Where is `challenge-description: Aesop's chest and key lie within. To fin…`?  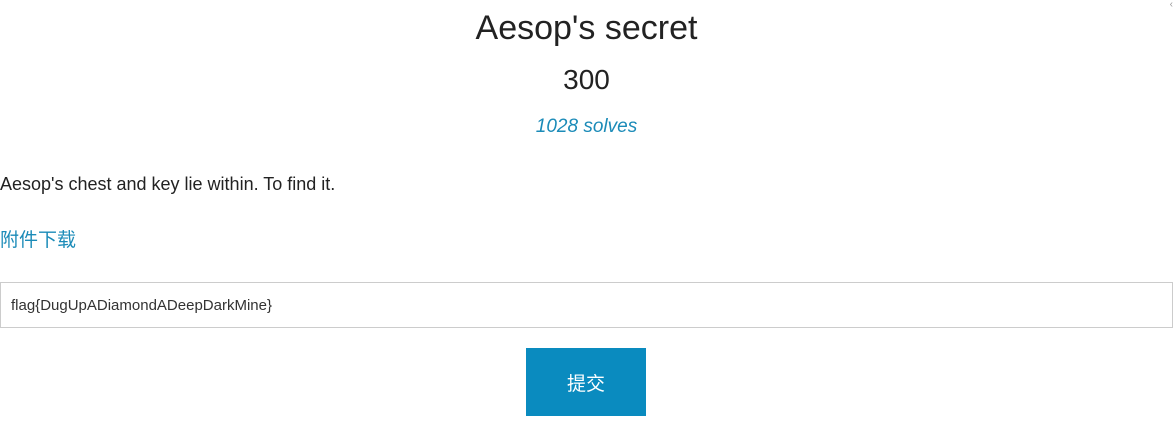 challenge-description: Aesop's chest and key lie within. To fin… is located at coordinates (168, 184).